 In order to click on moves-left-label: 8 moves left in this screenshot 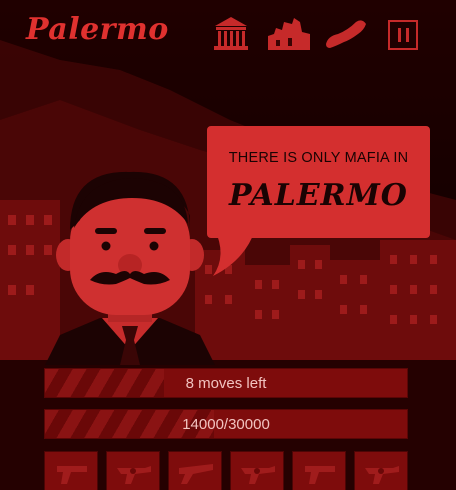, I will do `click(226, 383)`.